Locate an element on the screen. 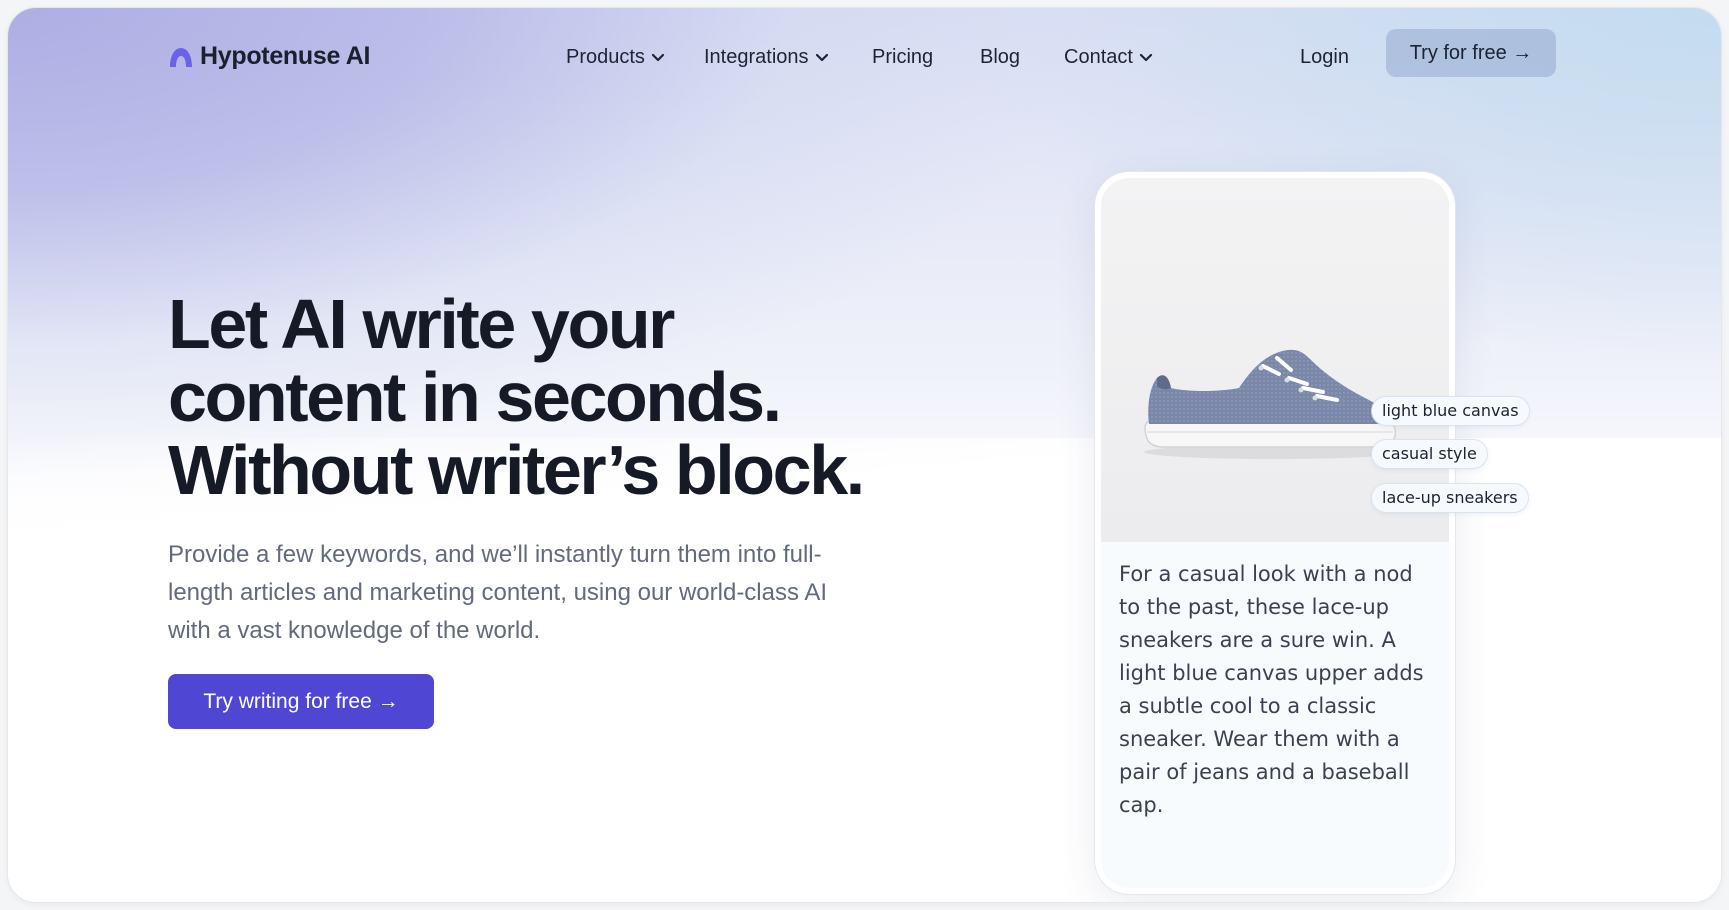 The width and height of the screenshot is (1729, 910). nav-label-contact: Contact is located at coordinates (1098, 57).